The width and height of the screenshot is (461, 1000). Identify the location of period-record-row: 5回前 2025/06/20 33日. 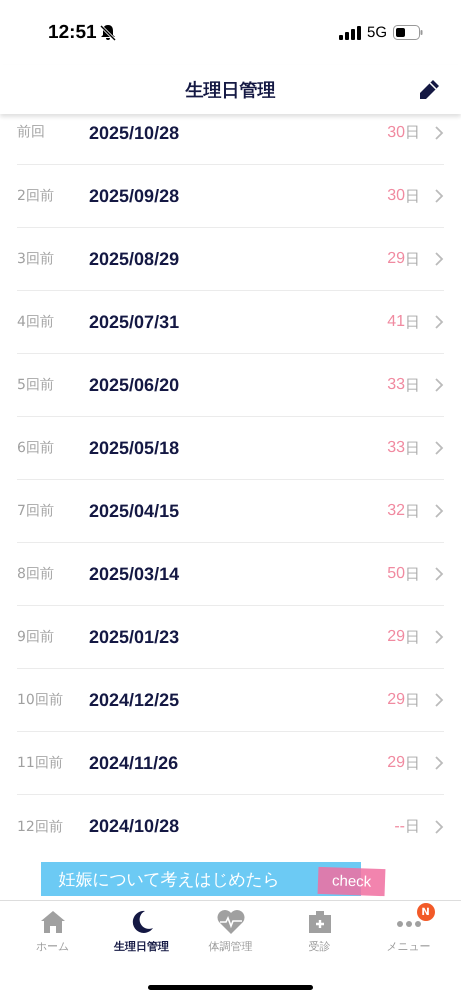
(230, 385).